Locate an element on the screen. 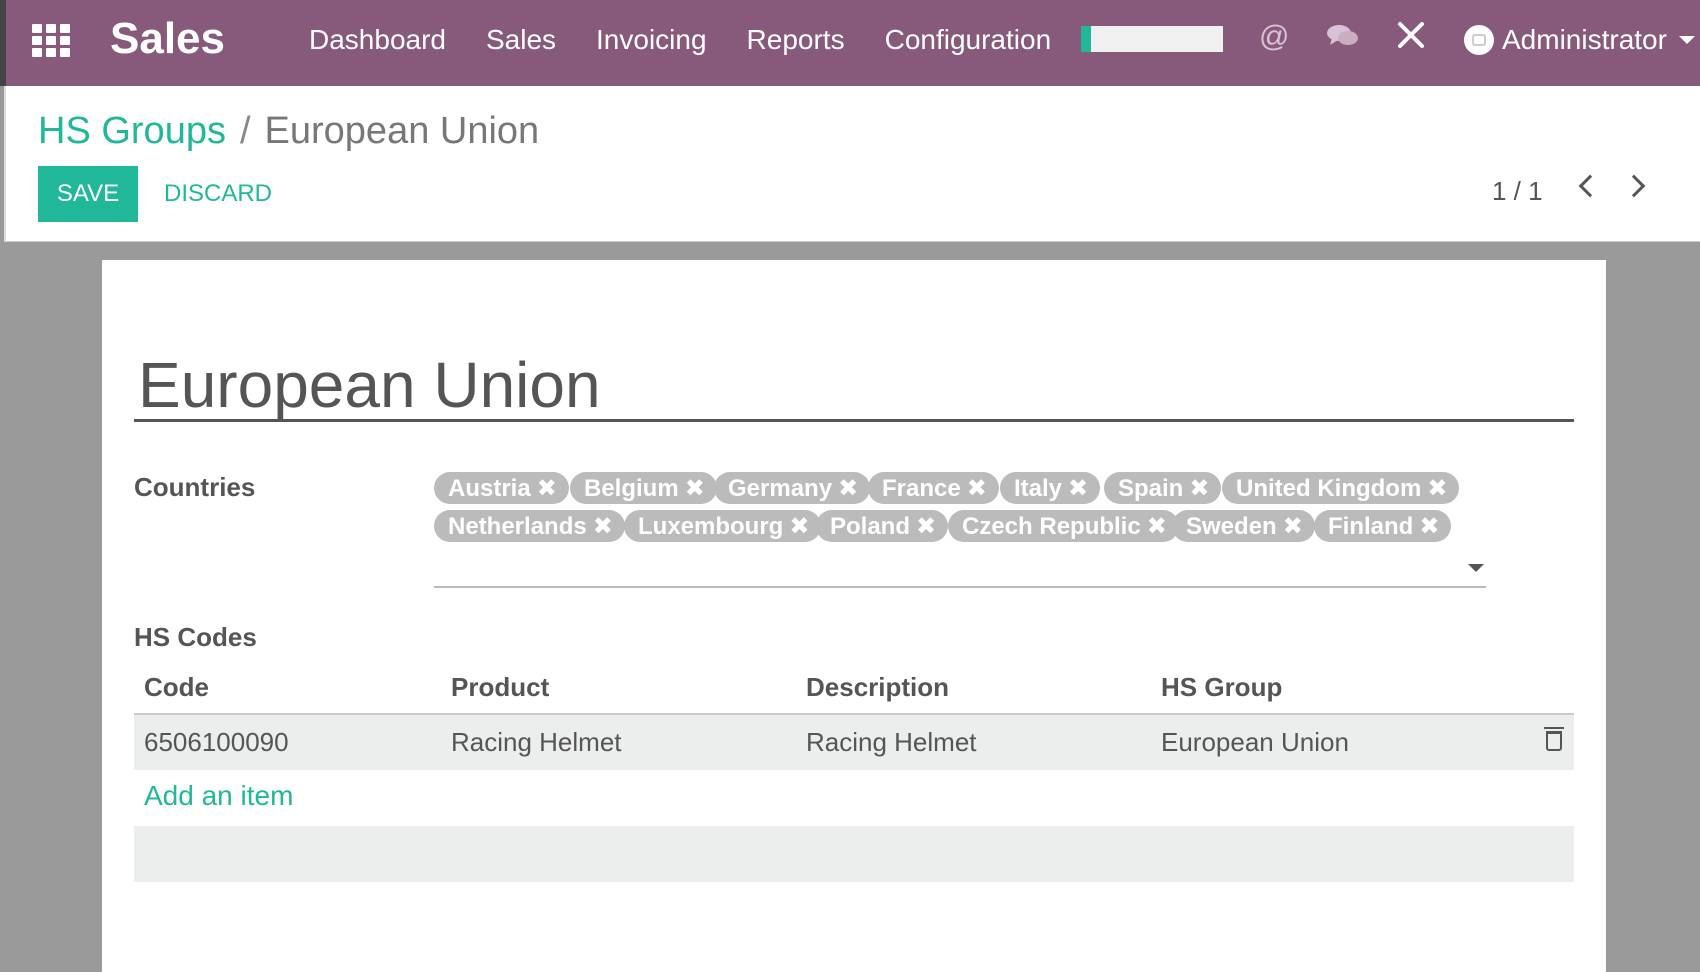 The height and width of the screenshot is (972, 1700). column-header-hs-group: HS Group is located at coordinates (1337, 688).